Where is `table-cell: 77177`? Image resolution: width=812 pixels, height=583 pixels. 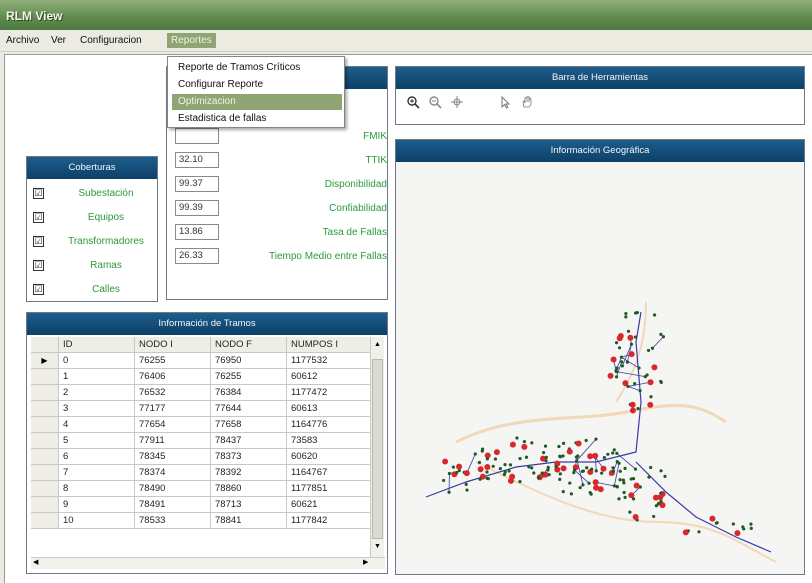
table-cell: 77177 is located at coordinates (173, 409).